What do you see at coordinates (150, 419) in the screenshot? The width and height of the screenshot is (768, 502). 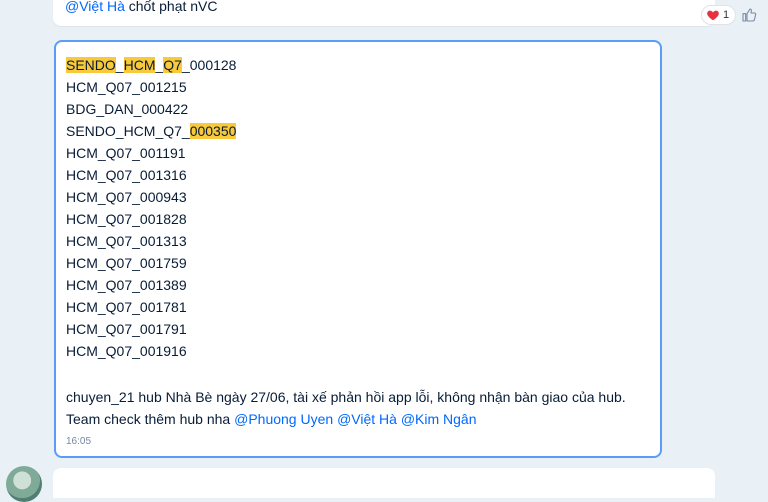 I see `note-line-2-text: Team check thêm hub nha` at bounding box center [150, 419].